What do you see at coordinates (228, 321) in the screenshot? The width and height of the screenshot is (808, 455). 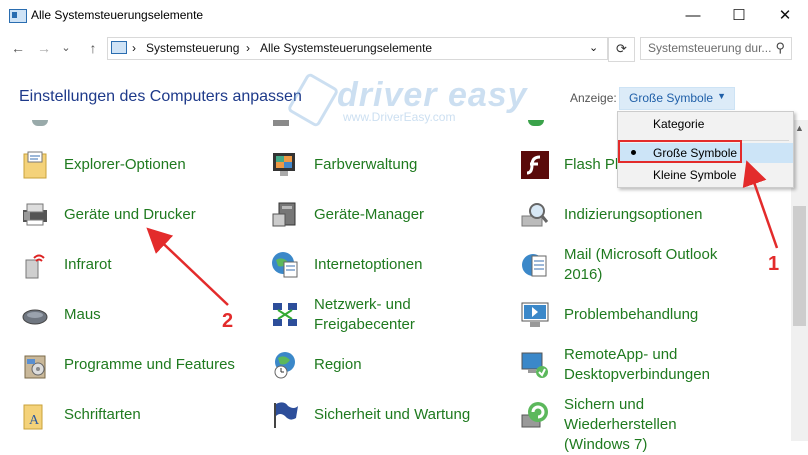 I see `annotation-marker-2: 2` at bounding box center [228, 321].